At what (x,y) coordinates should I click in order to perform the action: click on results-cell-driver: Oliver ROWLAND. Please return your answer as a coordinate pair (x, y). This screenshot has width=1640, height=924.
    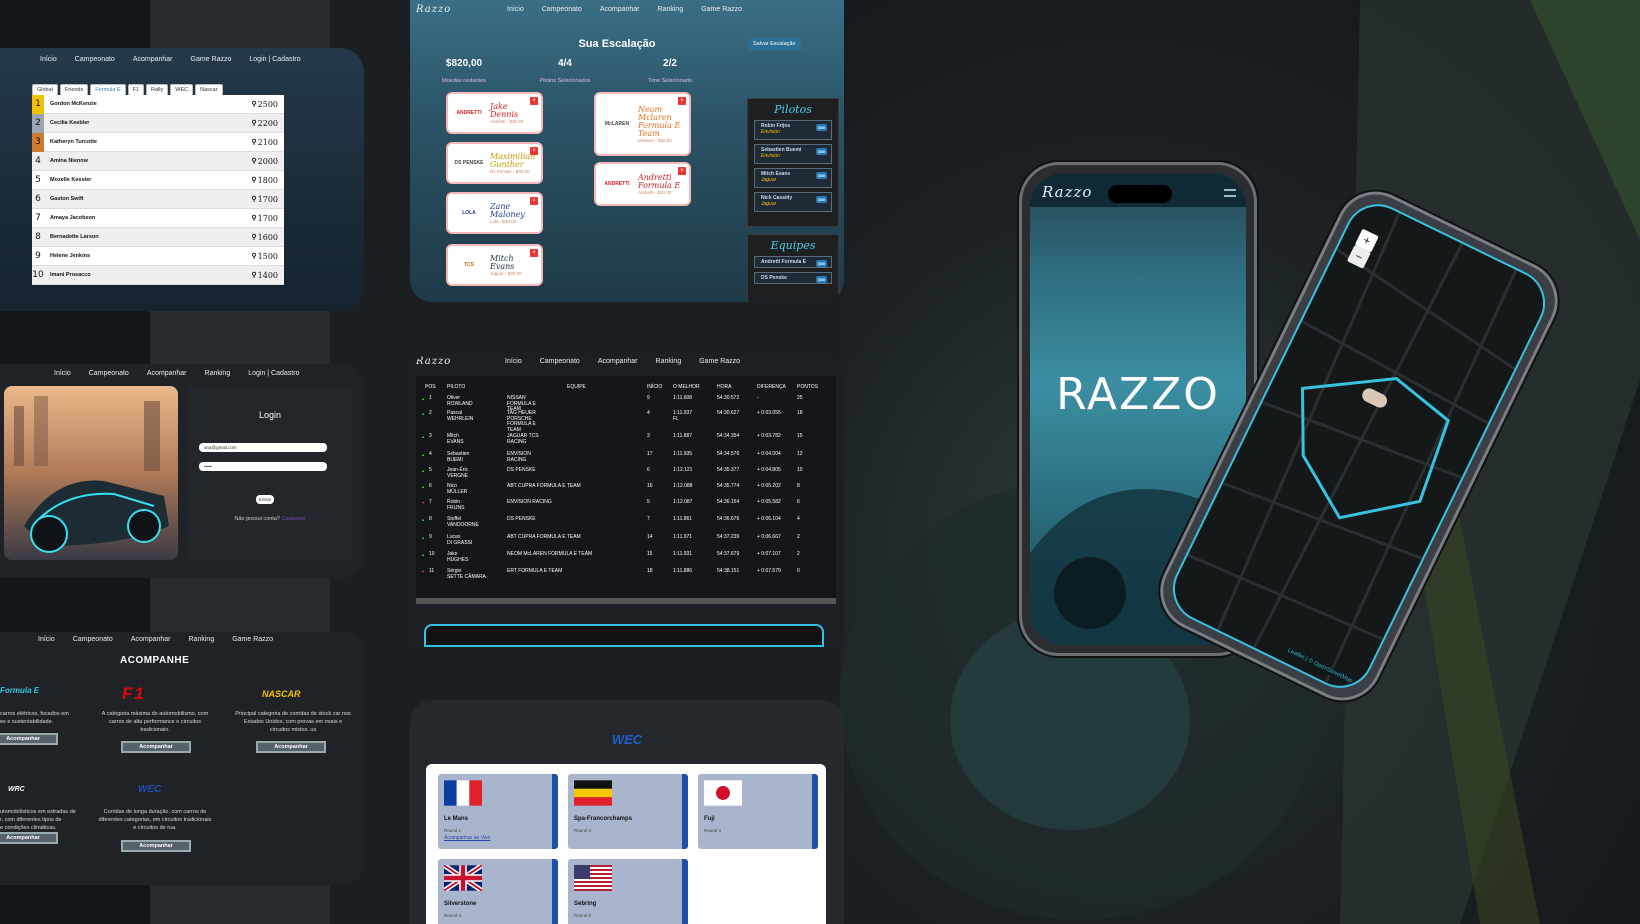
    Looking at the image, I should click on (460, 401).